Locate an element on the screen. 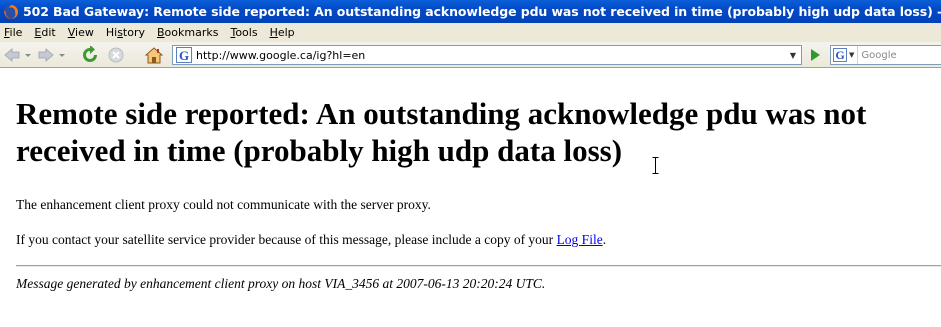  url-bar: G http://www.google.ca/ig?hl=en ▼ is located at coordinates (487, 55).